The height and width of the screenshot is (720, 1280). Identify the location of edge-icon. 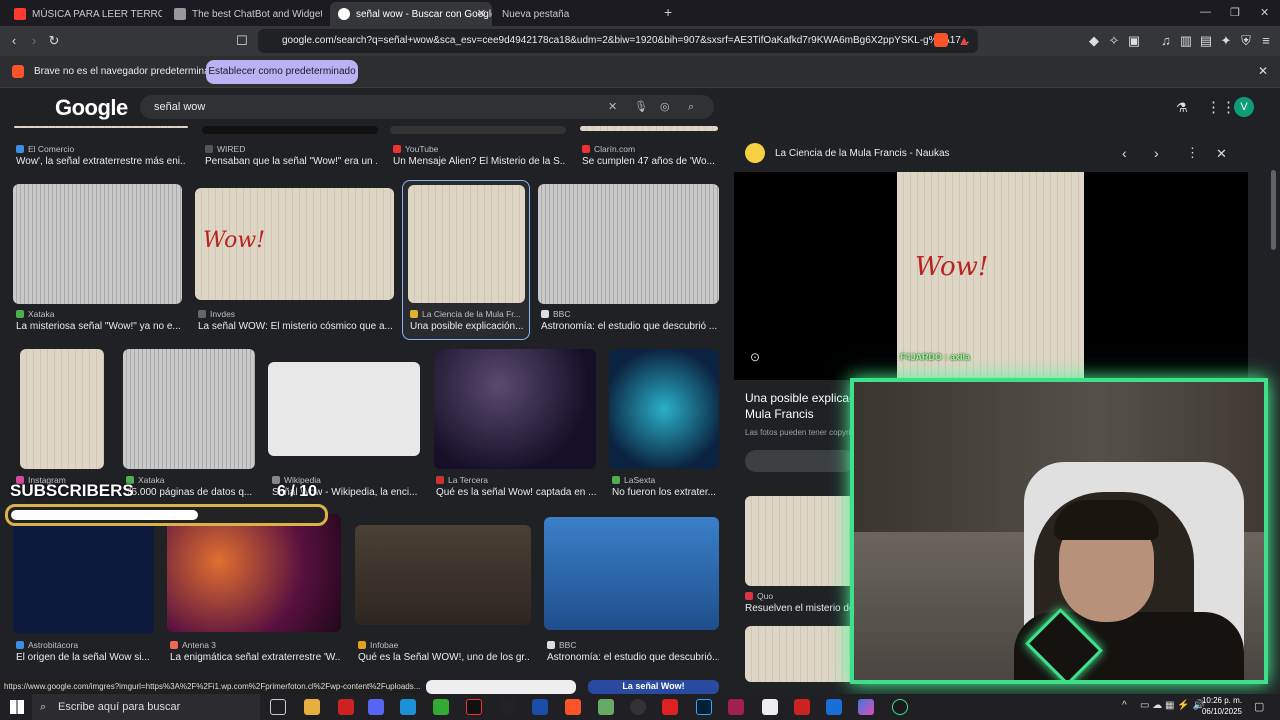
(408, 707).